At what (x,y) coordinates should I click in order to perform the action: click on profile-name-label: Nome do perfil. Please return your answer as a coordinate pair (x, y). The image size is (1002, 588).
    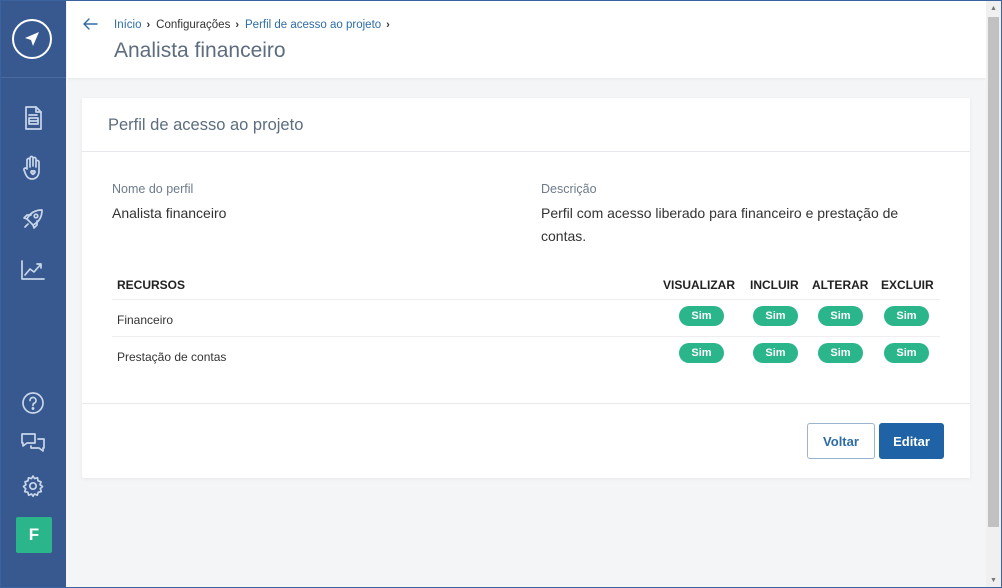
    Looking at the image, I should click on (153, 189).